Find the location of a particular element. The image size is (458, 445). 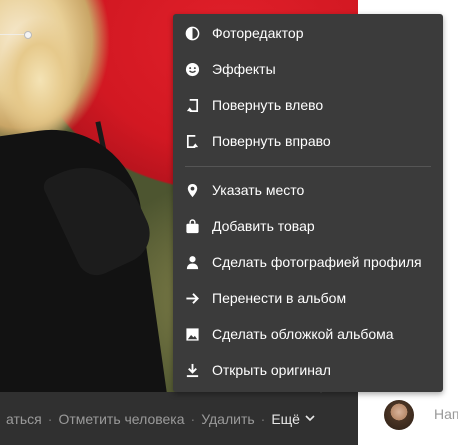

menu-item-rotate-right: Повернуть вправо is located at coordinates (308, 141).